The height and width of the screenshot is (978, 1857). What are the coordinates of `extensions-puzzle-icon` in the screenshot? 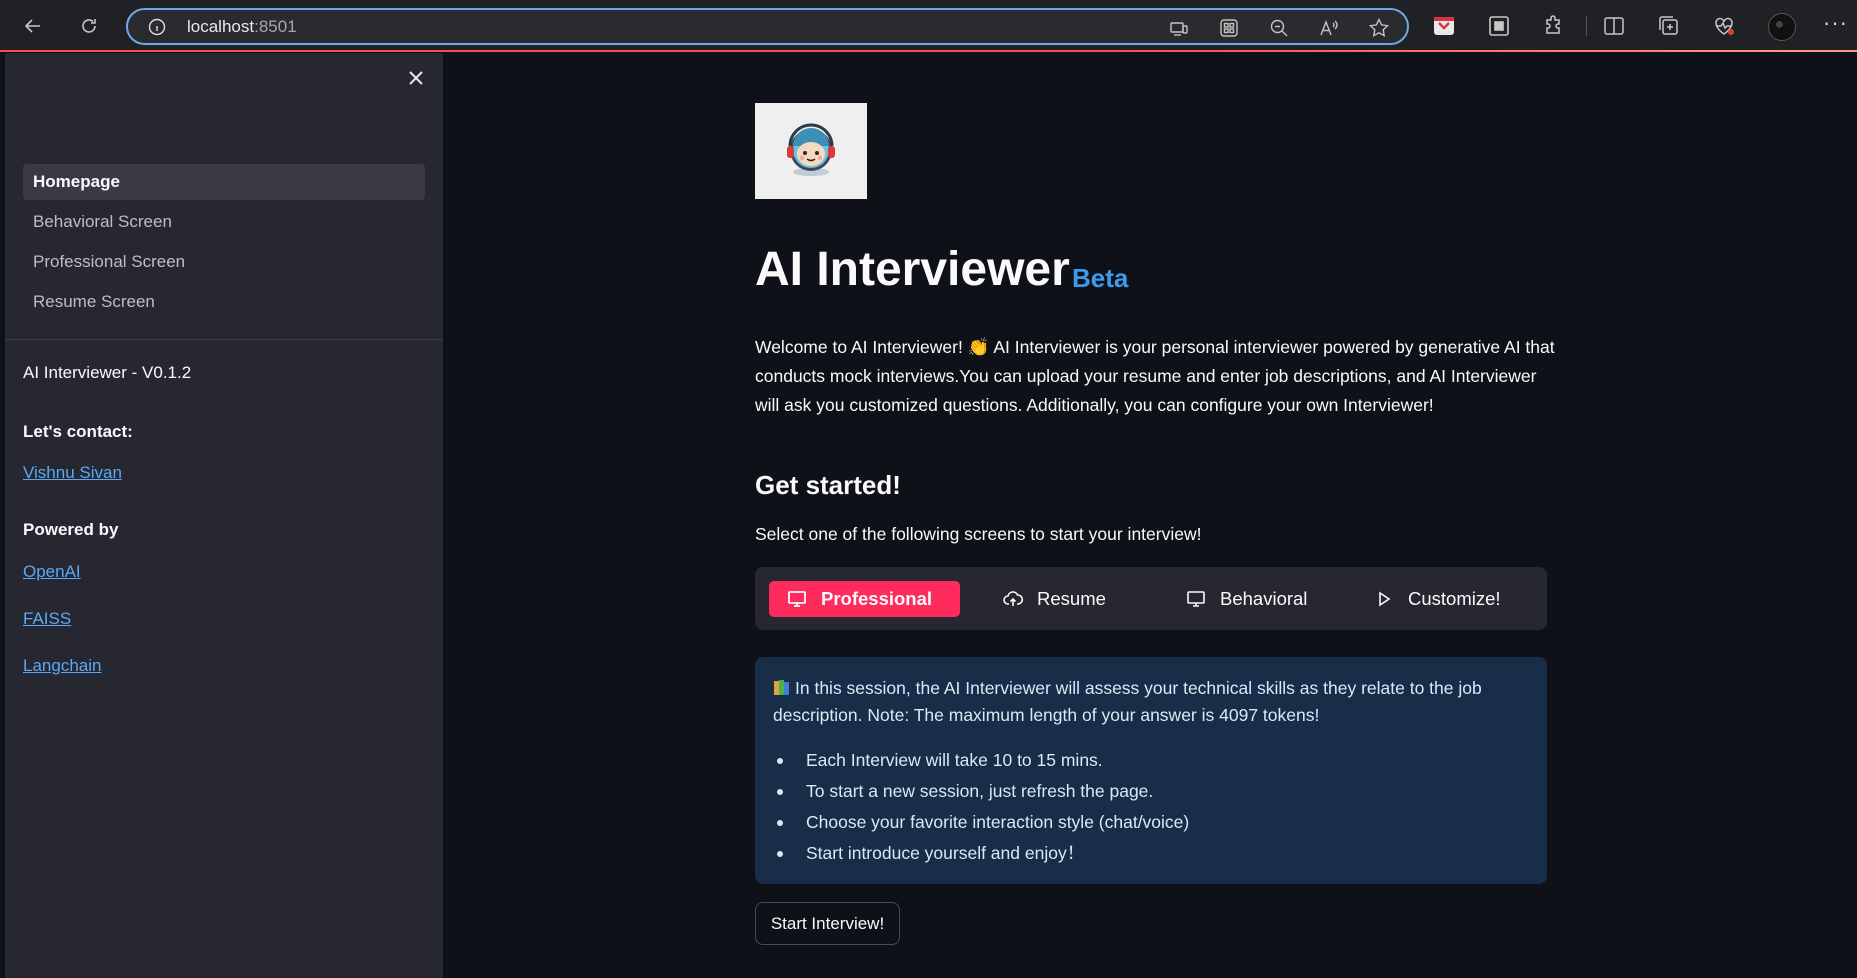 It's located at (1554, 26).